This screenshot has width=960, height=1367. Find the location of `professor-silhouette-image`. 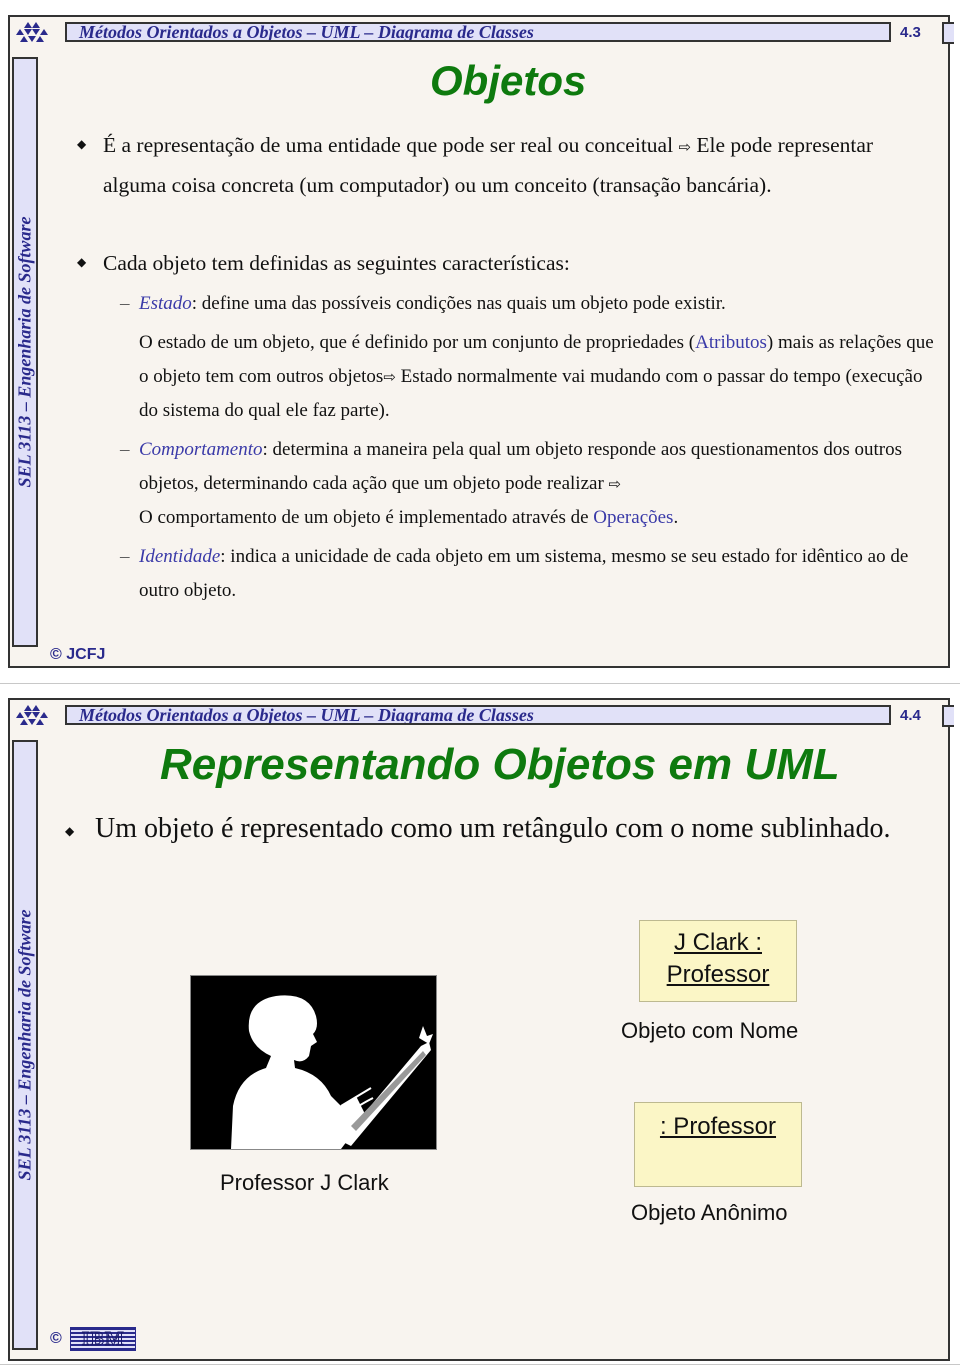

professor-silhouette-image is located at coordinates (313, 1062).